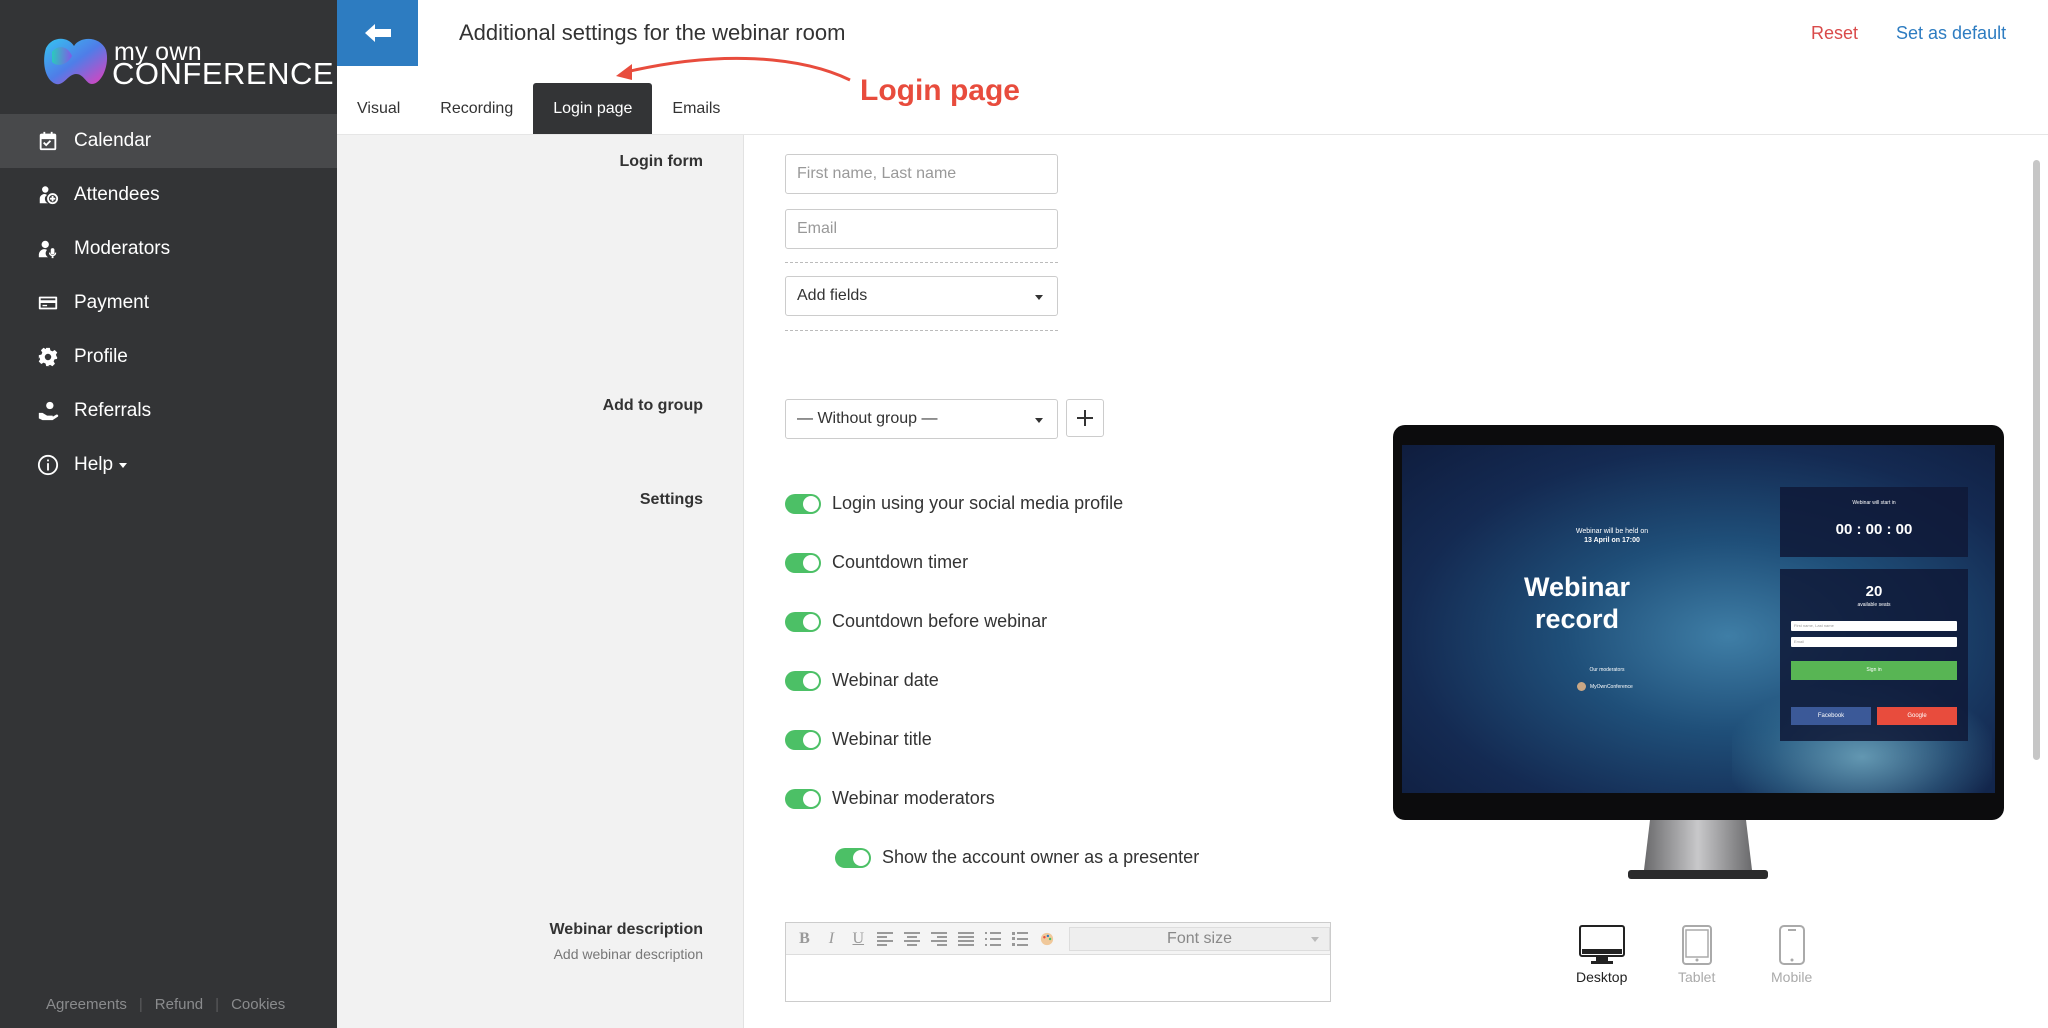 This screenshot has width=2048, height=1028. I want to click on toggle-row-social-login: Login using your social media profile, so click(954, 503).